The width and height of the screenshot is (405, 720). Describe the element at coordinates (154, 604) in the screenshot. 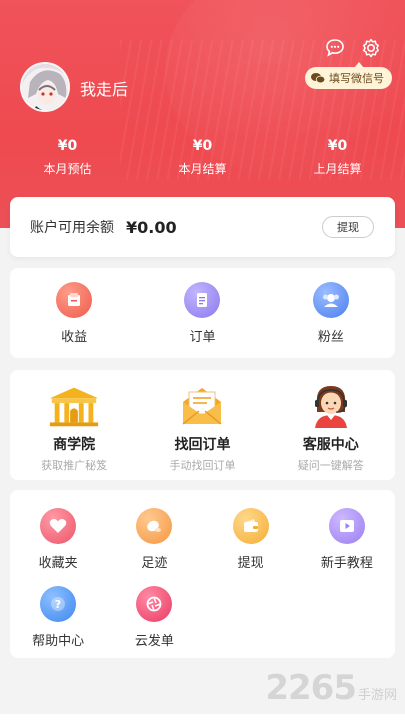

I see `shutter-icon` at that location.